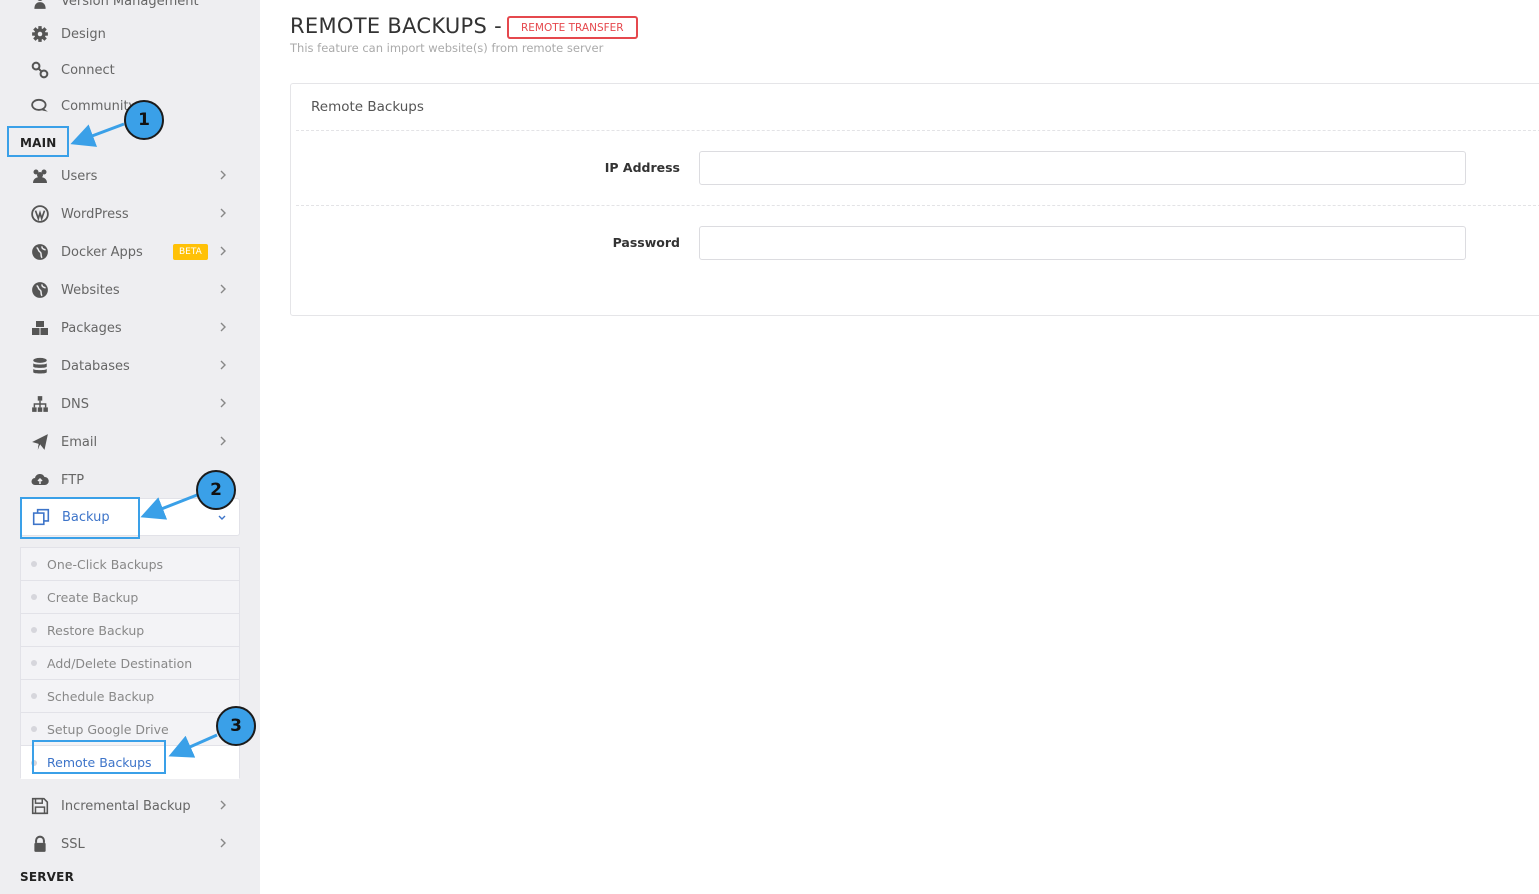  What do you see at coordinates (572, 27) in the screenshot?
I see `remote-transfer-badge: REMOTE TRANSFER` at bounding box center [572, 27].